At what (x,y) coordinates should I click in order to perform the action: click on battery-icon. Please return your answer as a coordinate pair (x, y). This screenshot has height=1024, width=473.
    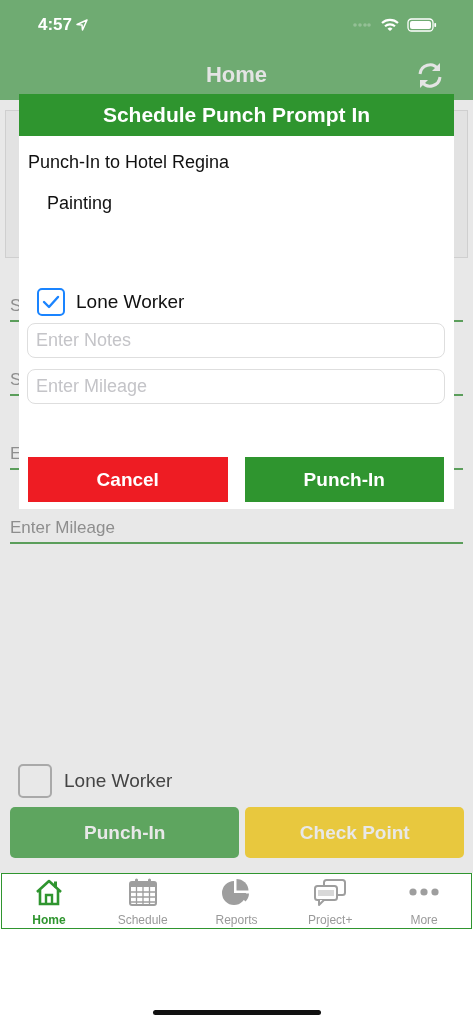
    Looking at the image, I should click on (422, 25).